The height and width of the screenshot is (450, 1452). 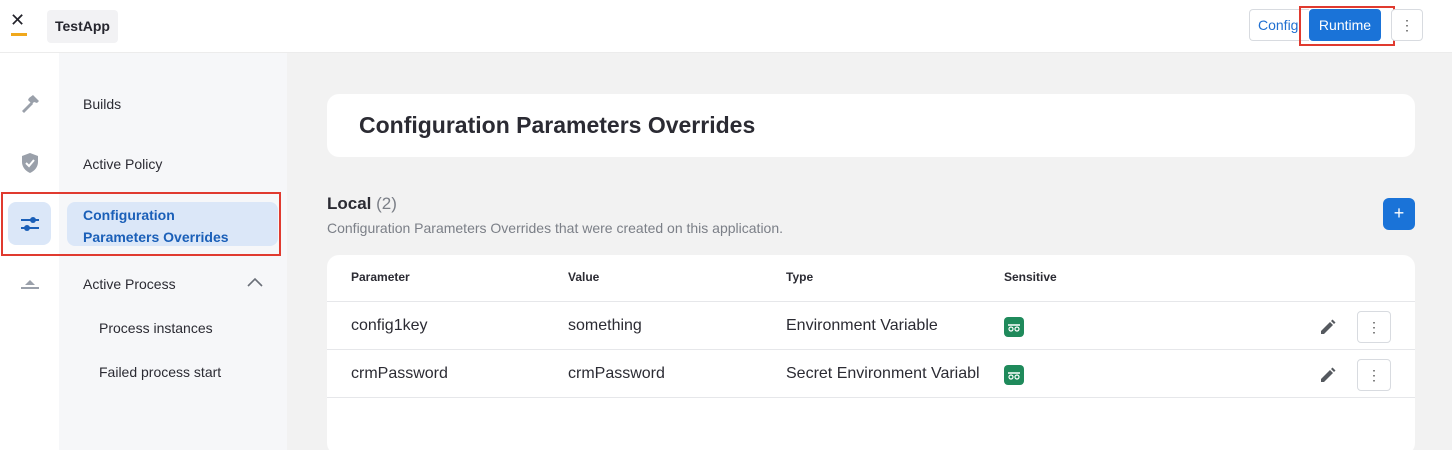 I want to click on sidebar-item-builds: Builds, so click(x=102, y=104).